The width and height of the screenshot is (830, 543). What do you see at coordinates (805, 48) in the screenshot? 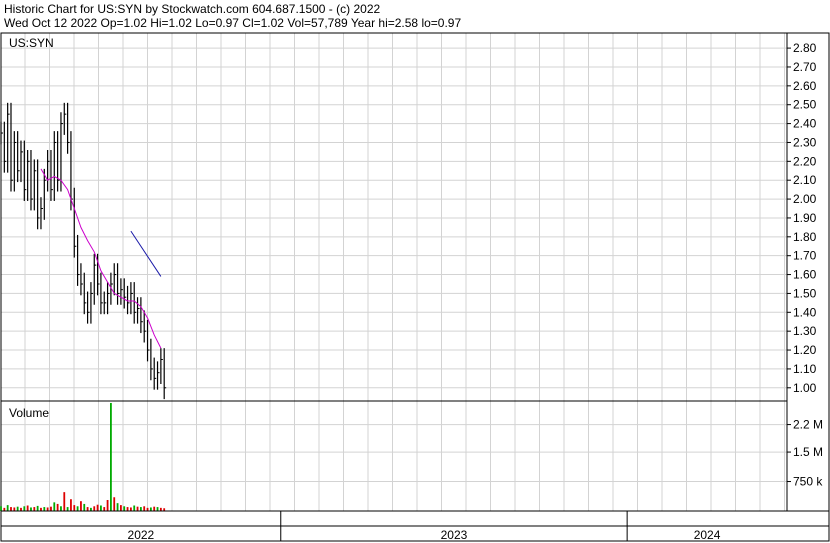
I see `price-tick-label: 2.80` at bounding box center [805, 48].